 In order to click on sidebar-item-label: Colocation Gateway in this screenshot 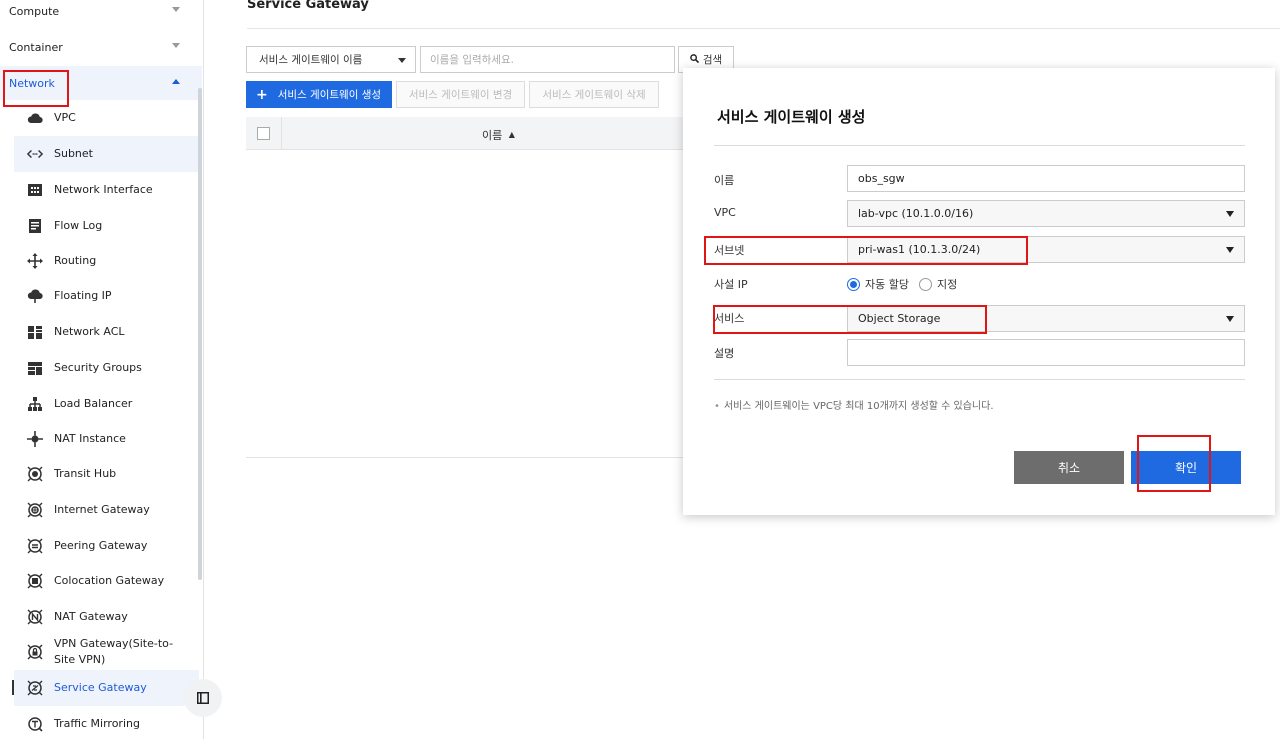, I will do `click(109, 580)`.